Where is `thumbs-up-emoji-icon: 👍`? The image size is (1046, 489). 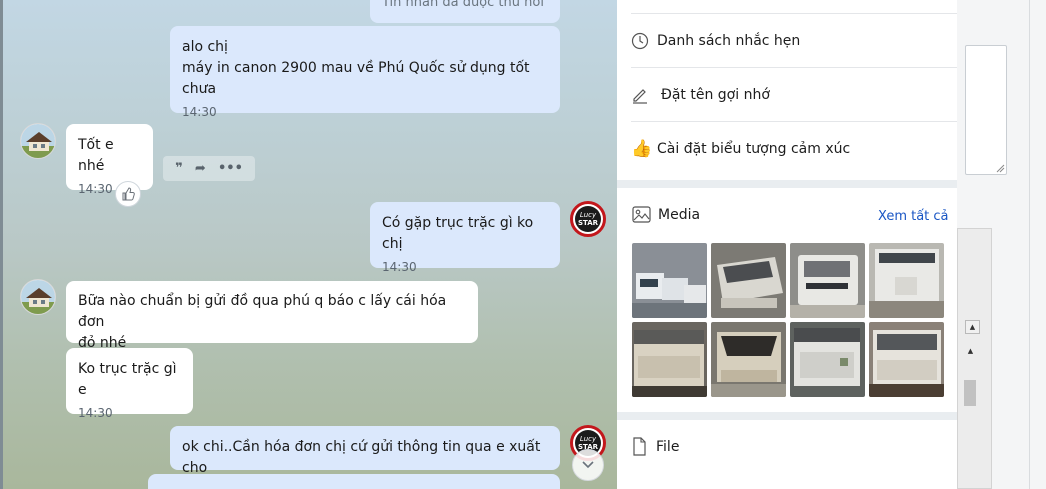
thumbs-up-emoji-icon: 👍 is located at coordinates (642, 149).